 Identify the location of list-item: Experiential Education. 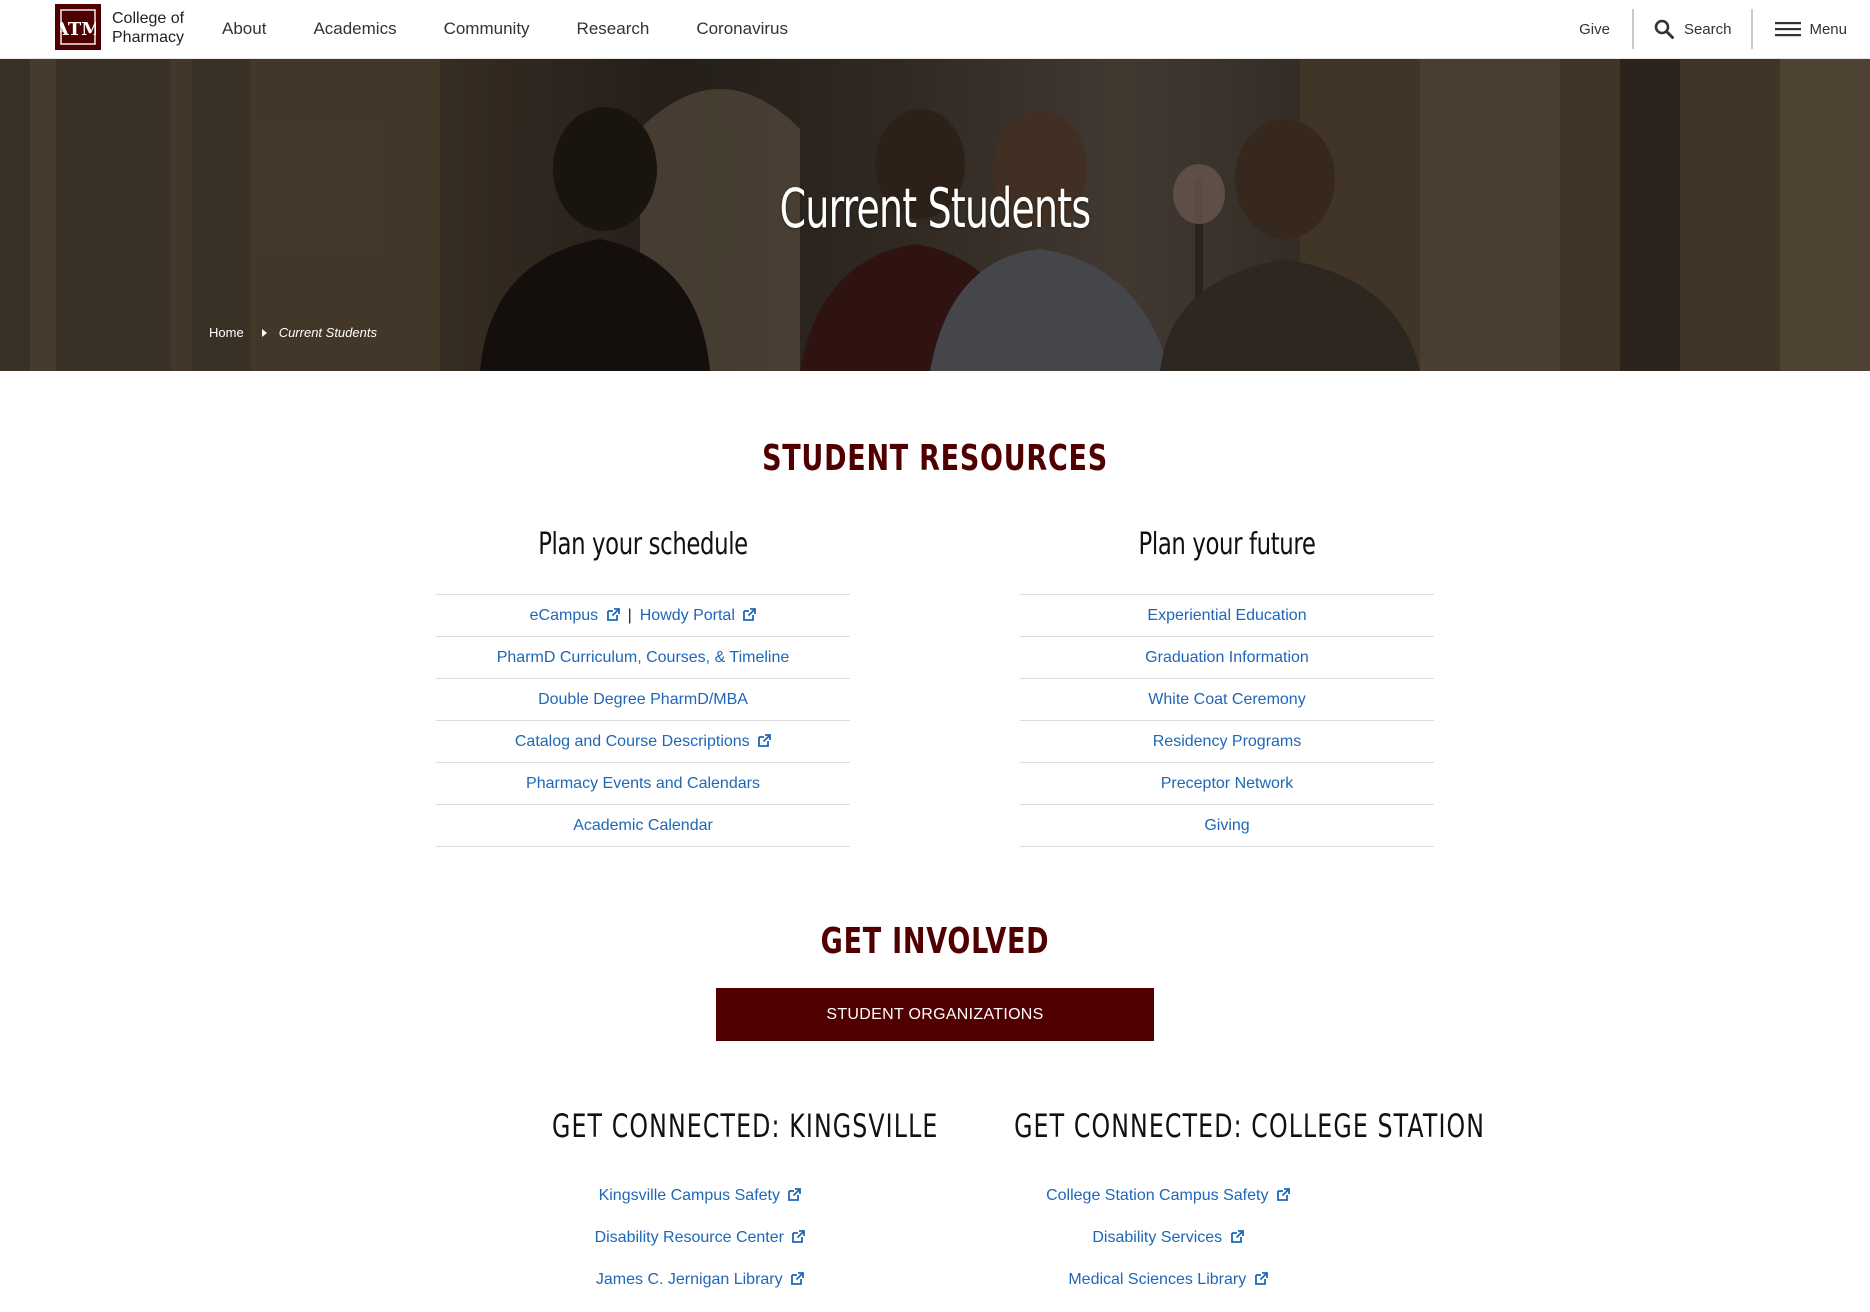
(1227, 616).